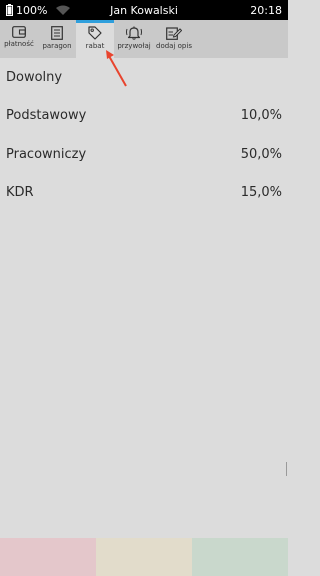  What do you see at coordinates (134, 33) in the screenshot?
I see `bell-icon` at bounding box center [134, 33].